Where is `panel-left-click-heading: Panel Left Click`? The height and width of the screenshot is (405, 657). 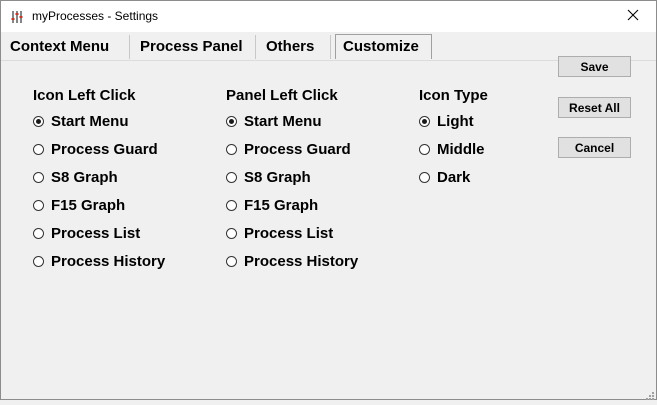 panel-left-click-heading: Panel Left Click is located at coordinates (282, 95).